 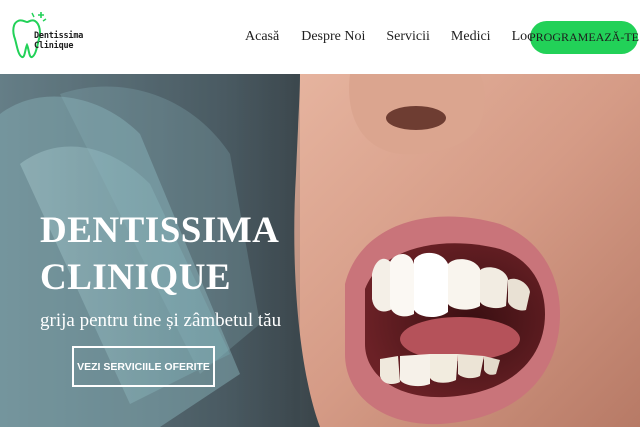 I want to click on nav-item-servicii: Servicii, so click(x=408, y=37).